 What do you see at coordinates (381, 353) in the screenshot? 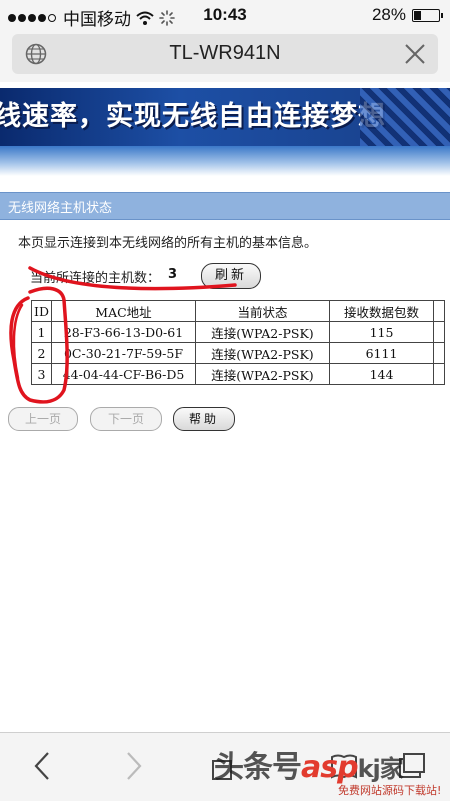
I see `cell-packets: 6111` at bounding box center [381, 353].